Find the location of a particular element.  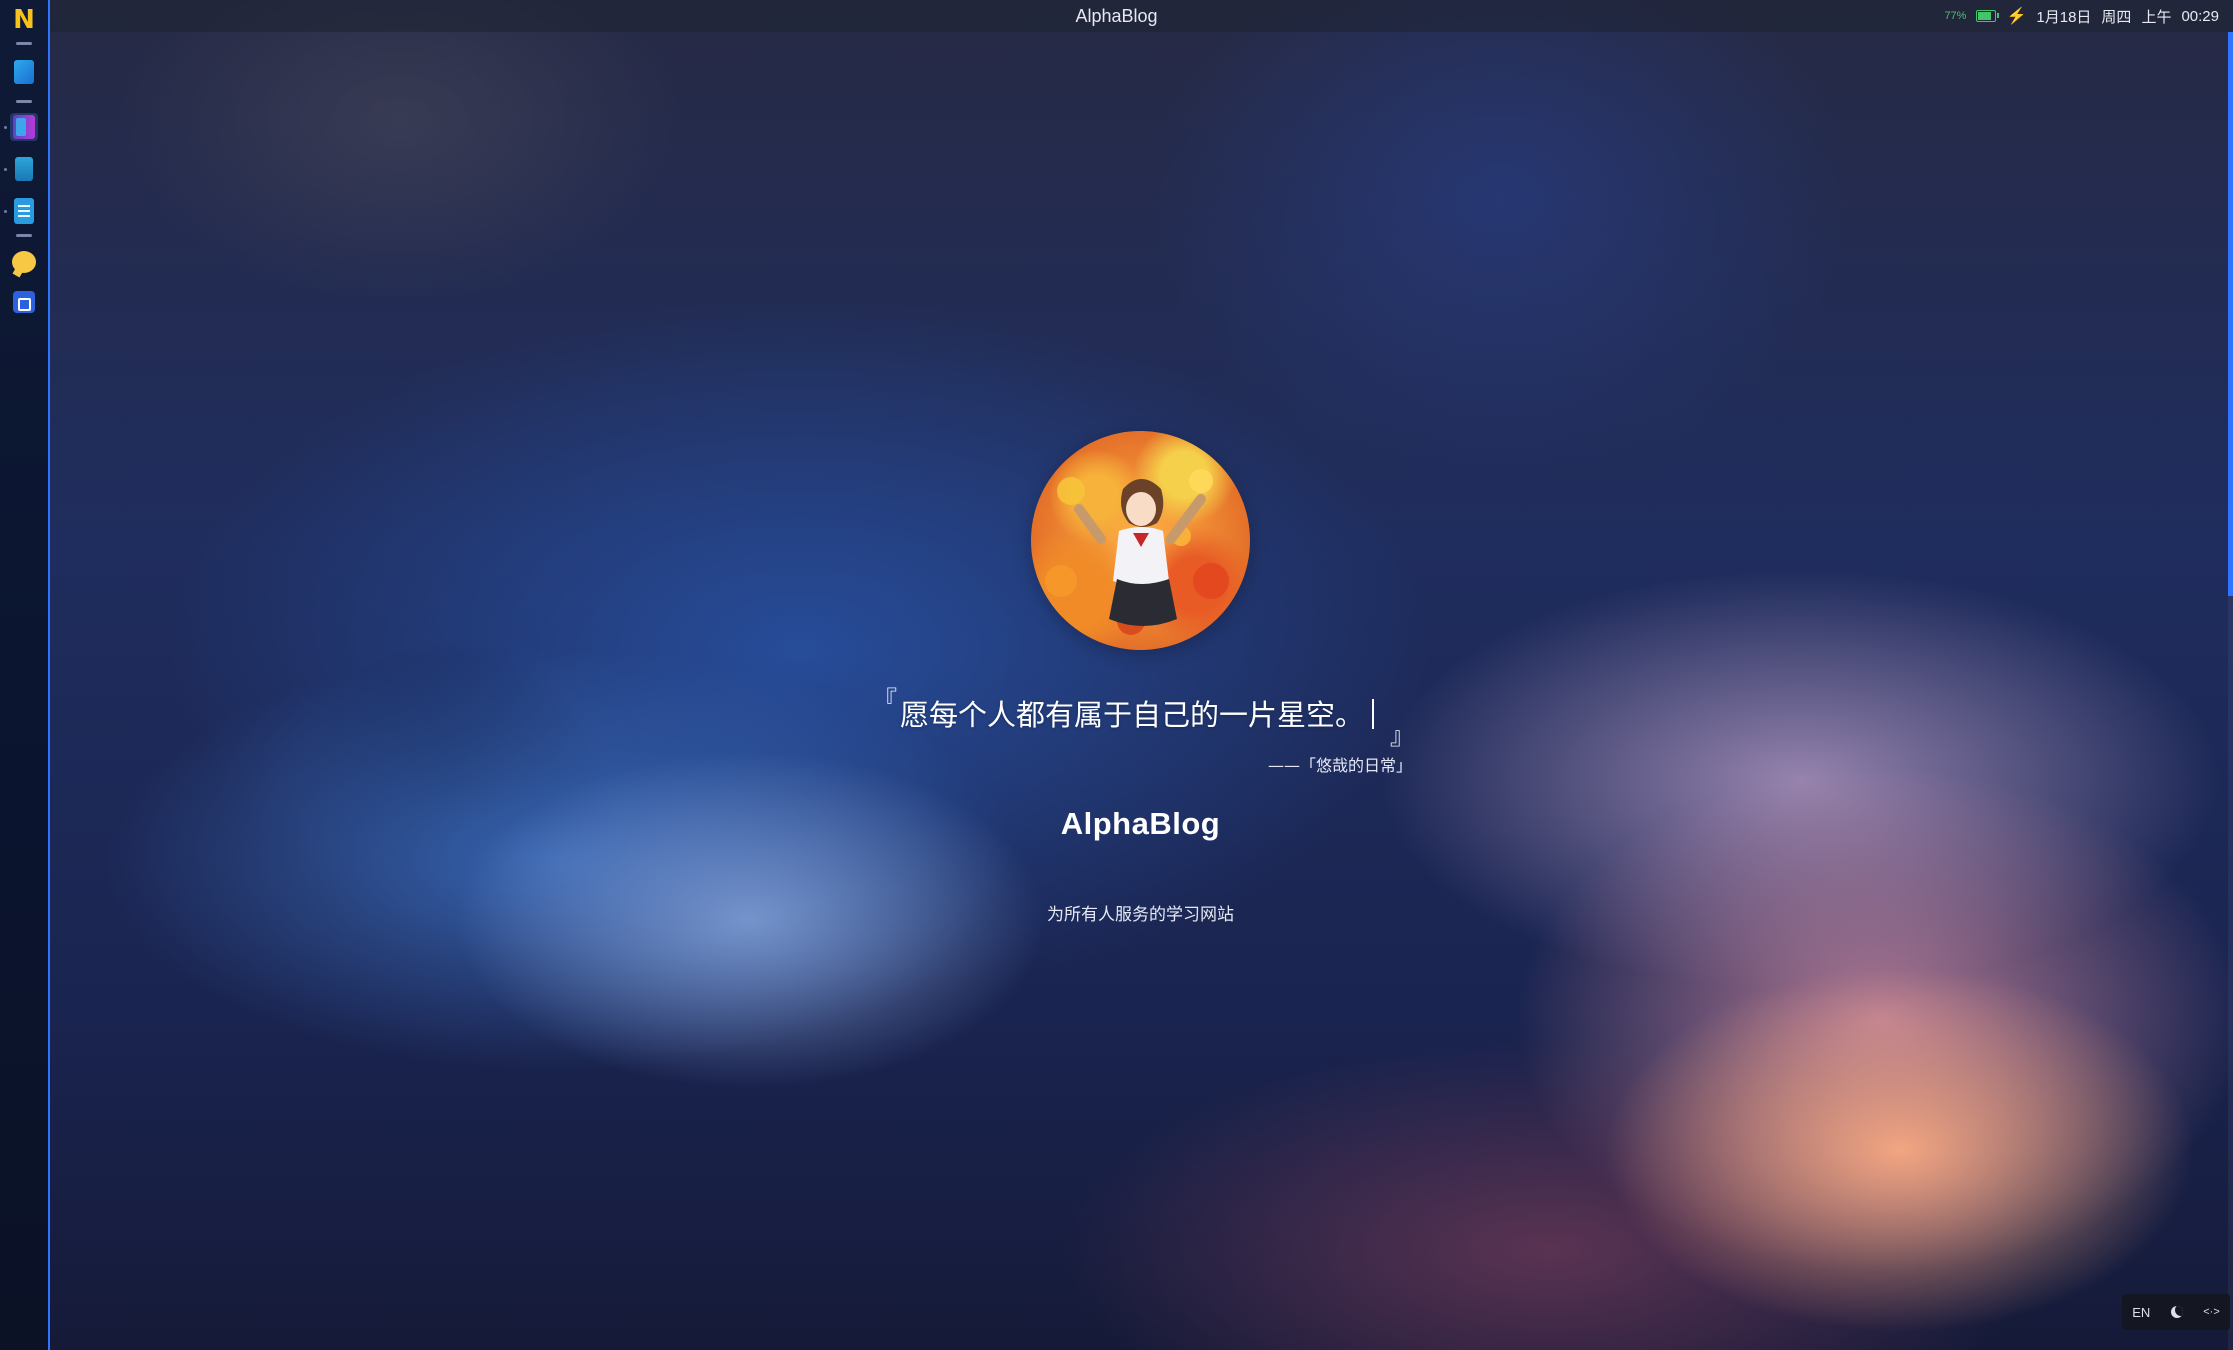

library-icon is located at coordinates (24, 127).